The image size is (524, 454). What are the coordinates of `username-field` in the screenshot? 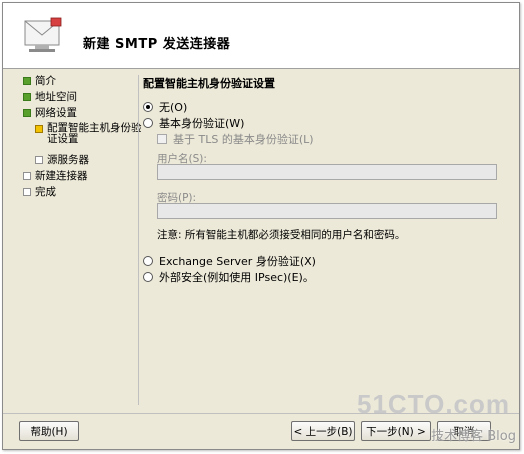 It's located at (327, 172).